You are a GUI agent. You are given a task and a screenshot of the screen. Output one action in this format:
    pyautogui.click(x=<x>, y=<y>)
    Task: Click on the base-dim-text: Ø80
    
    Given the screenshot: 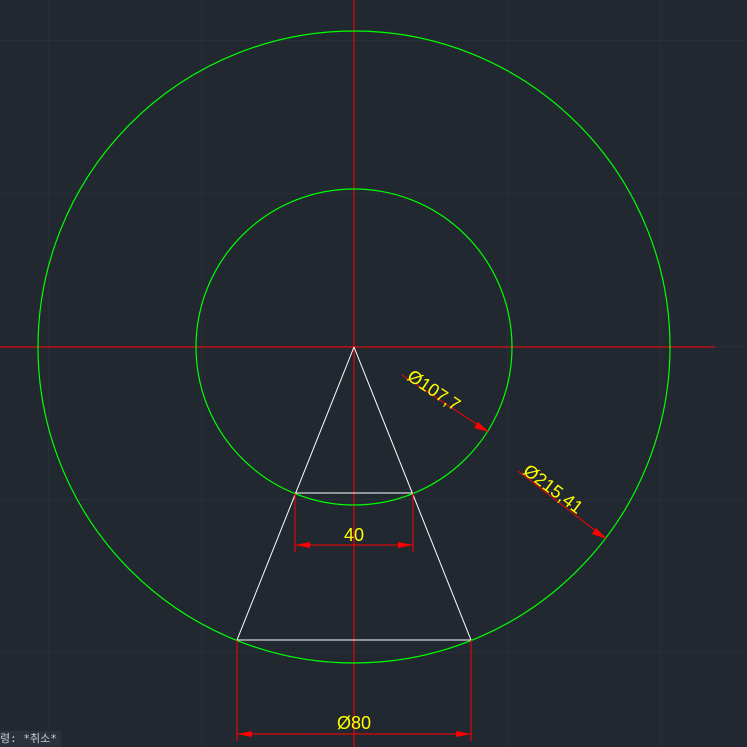 What is the action you would take?
    pyautogui.click(x=354, y=723)
    